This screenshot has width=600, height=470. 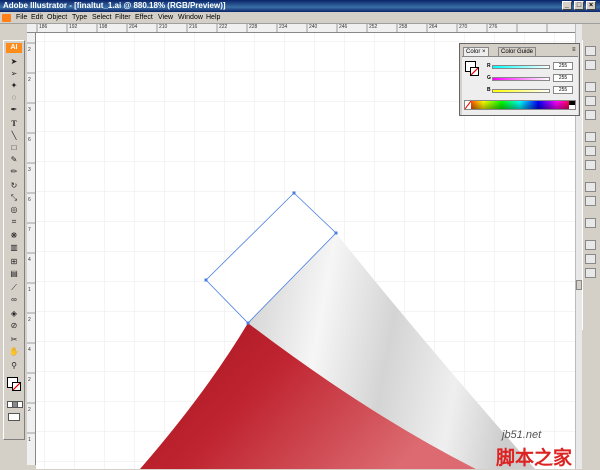 What do you see at coordinates (534, 458) in the screenshot?
I see `watermark-cn: 脚本之家` at bounding box center [534, 458].